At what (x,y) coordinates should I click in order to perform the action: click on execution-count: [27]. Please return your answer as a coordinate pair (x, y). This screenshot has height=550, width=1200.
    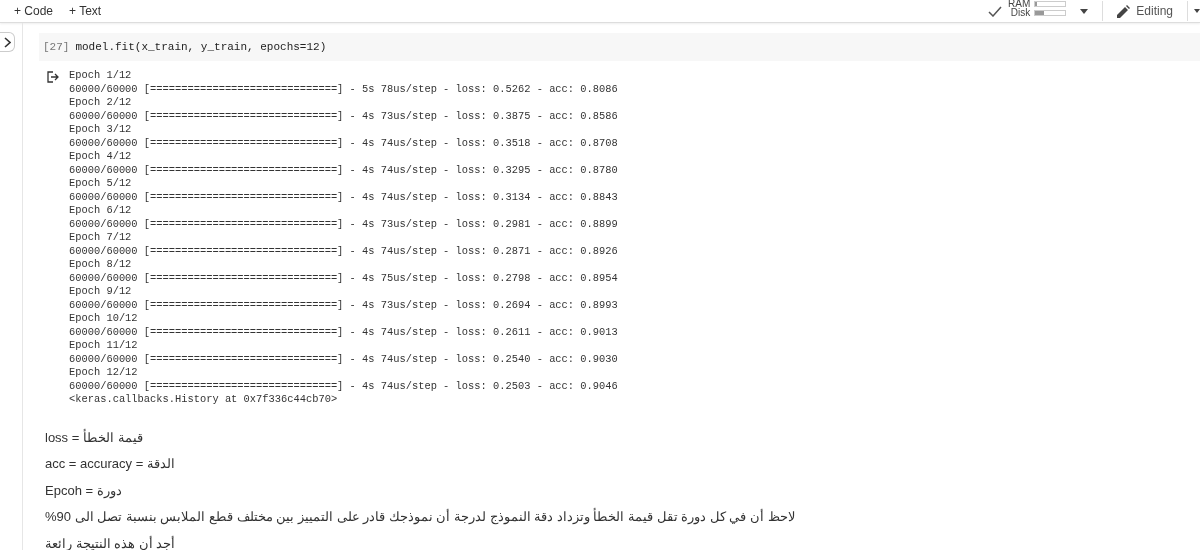
    Looking at the image, I should click on (56, 47).